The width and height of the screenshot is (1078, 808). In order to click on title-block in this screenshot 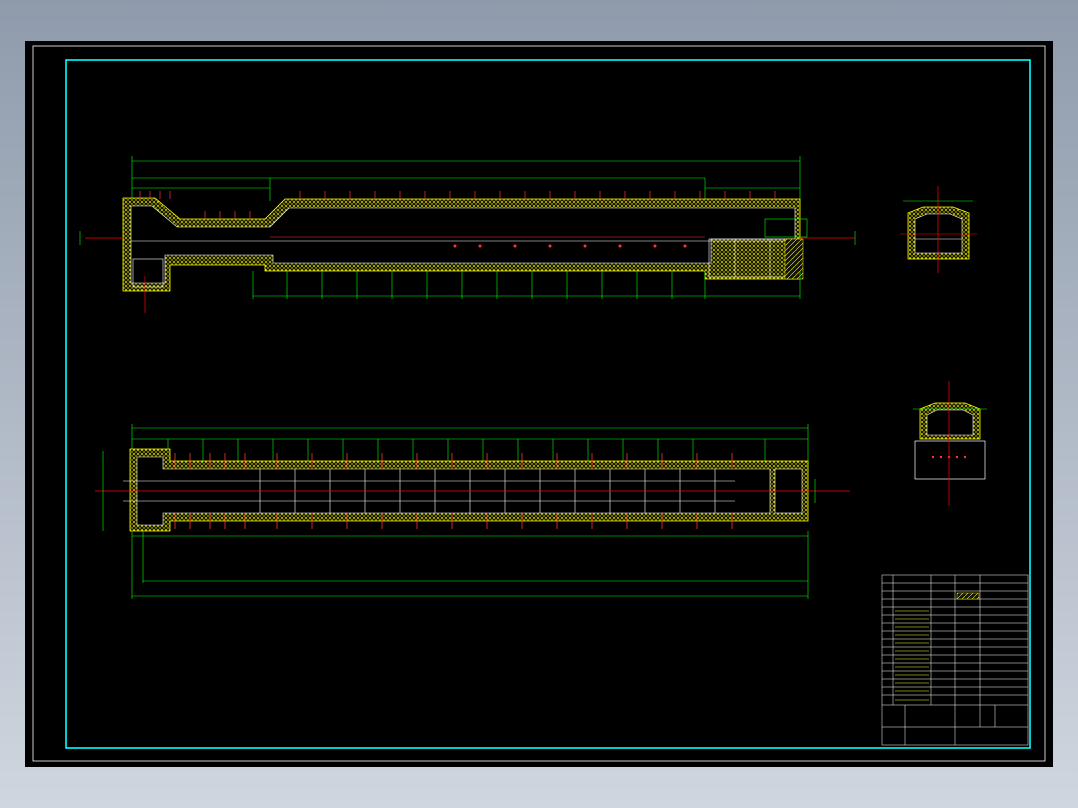, I will do `click(955, 660)`.